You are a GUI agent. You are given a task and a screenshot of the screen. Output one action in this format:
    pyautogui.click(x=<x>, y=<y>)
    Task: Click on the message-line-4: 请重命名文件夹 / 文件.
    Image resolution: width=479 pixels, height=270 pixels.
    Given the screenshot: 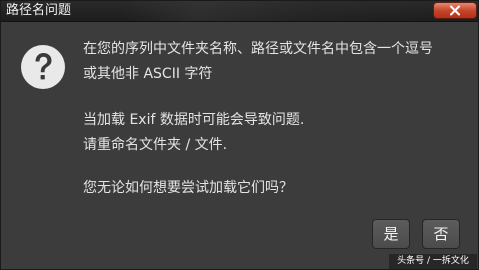 What is the action you would take?
    pyautogui.click(x=155, y=145)
    